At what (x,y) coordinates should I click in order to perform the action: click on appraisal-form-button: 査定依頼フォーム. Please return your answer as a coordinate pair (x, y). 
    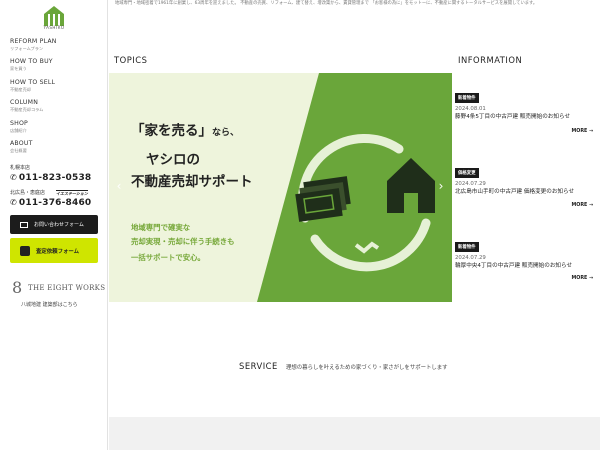
    Looking at the image, I should click on (54, 250).